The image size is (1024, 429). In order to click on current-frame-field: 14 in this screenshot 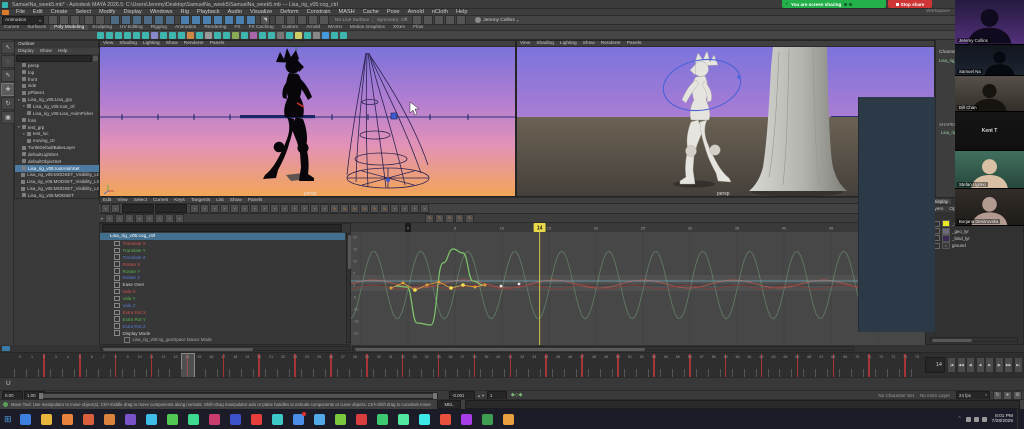, I will do `click(935, 365)`.